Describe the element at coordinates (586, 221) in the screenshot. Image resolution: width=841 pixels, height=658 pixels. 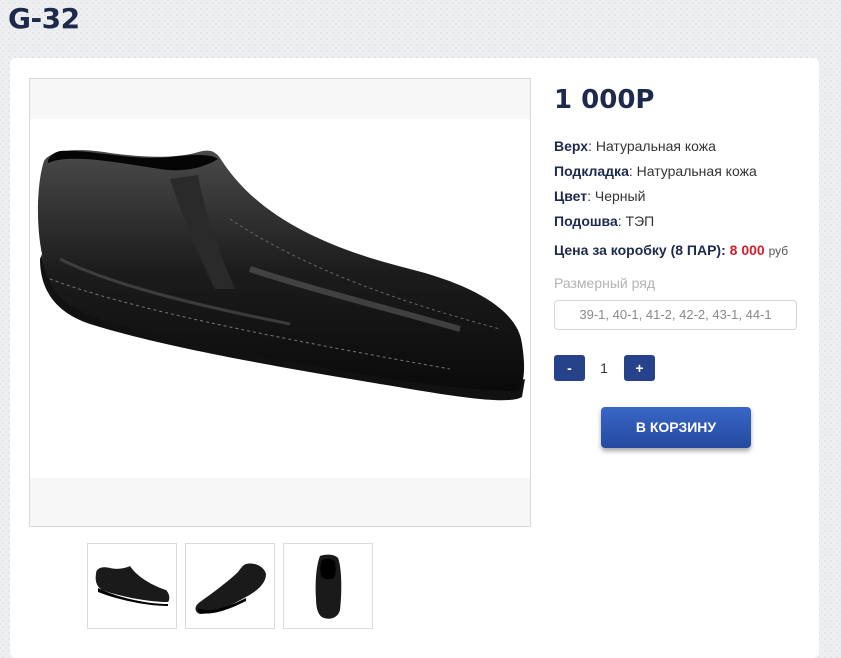
I see `spec-label: Подошва` at that location.